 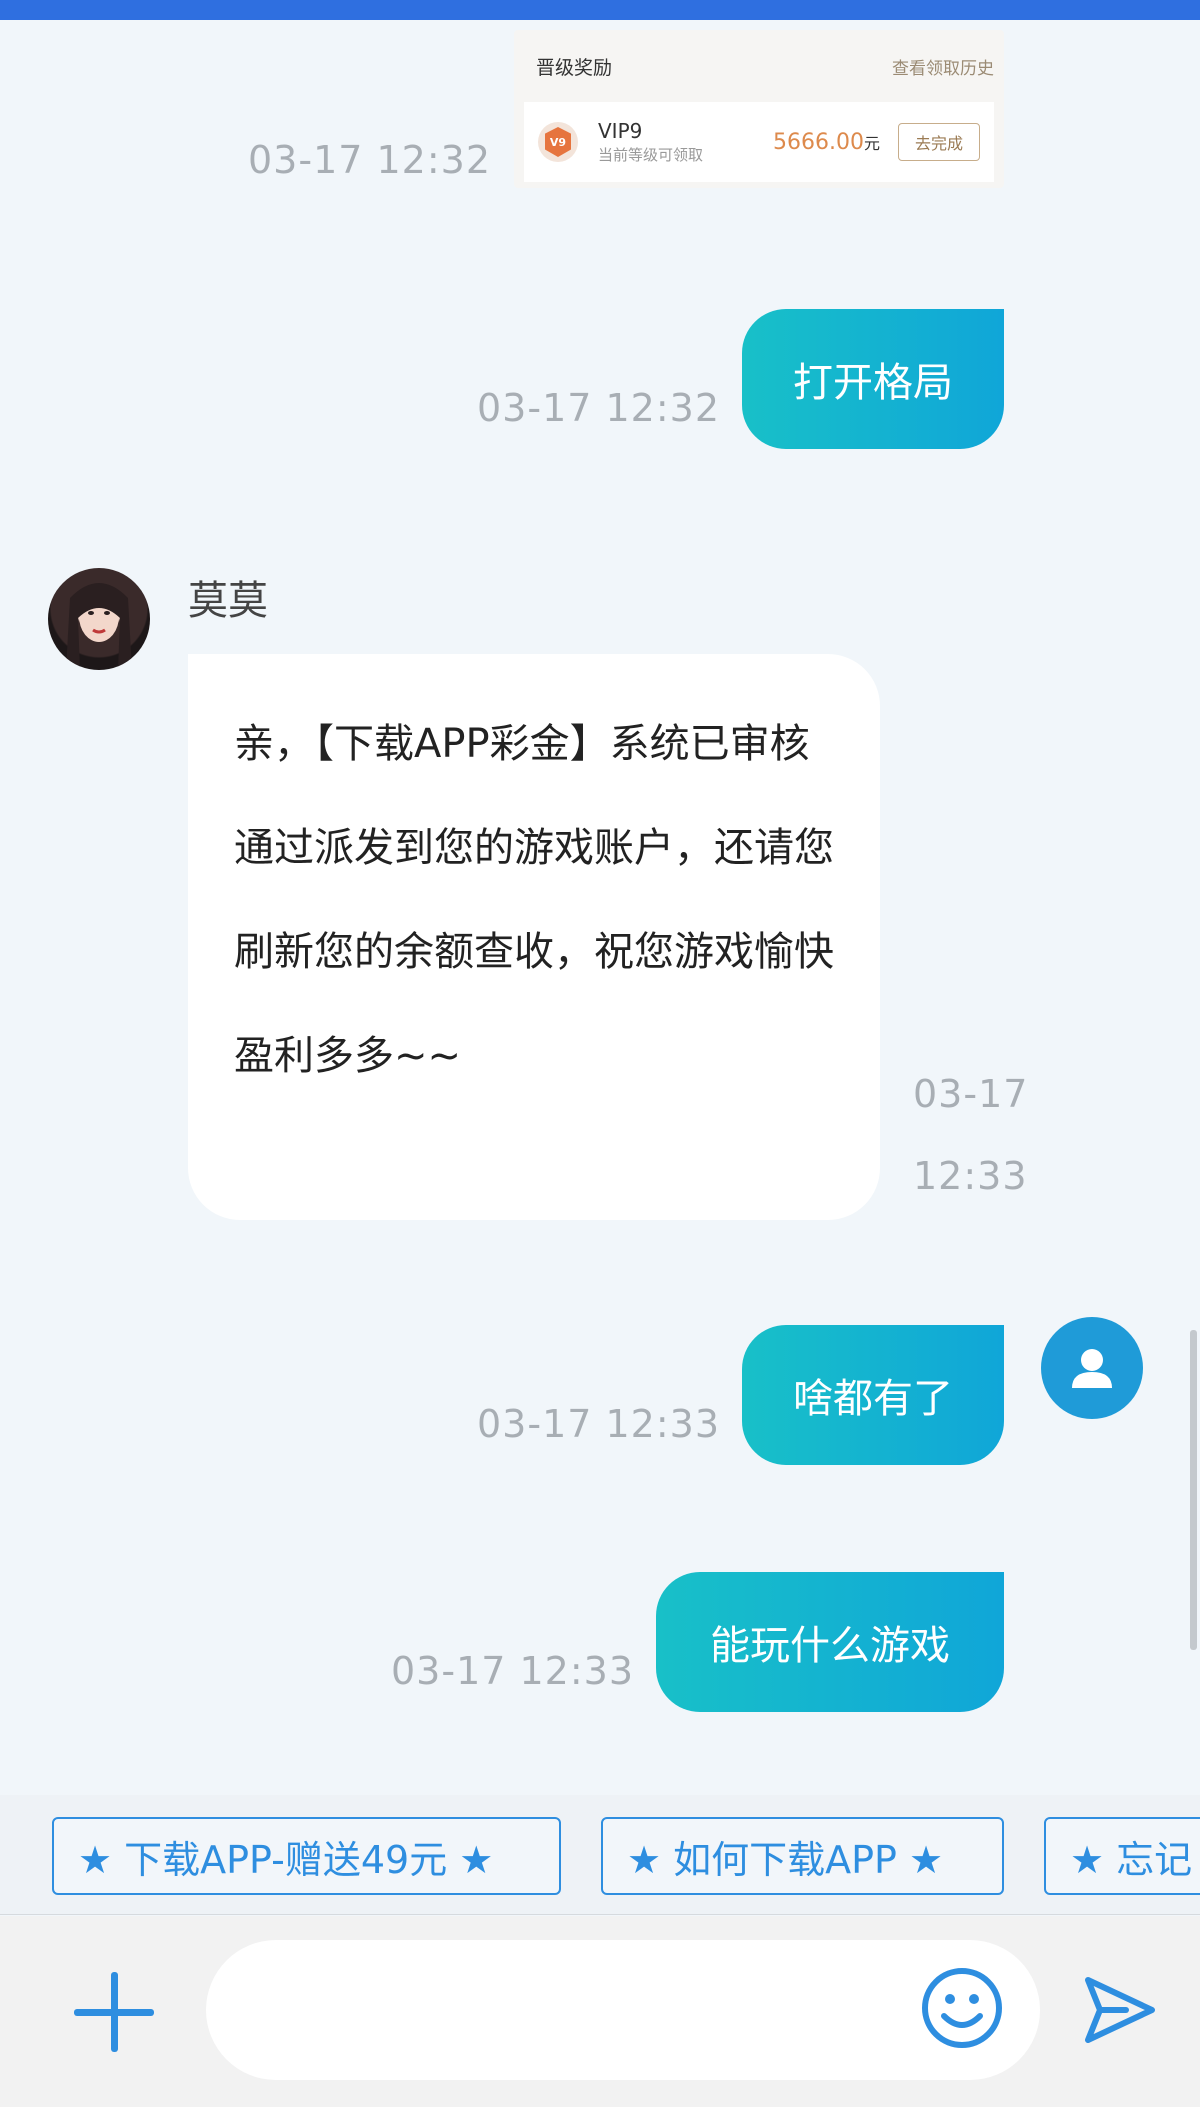 I want to click on quick-reply-download-bonus: ★ 下载APP-赠送49元 ★, so click(x=306, y=1856).